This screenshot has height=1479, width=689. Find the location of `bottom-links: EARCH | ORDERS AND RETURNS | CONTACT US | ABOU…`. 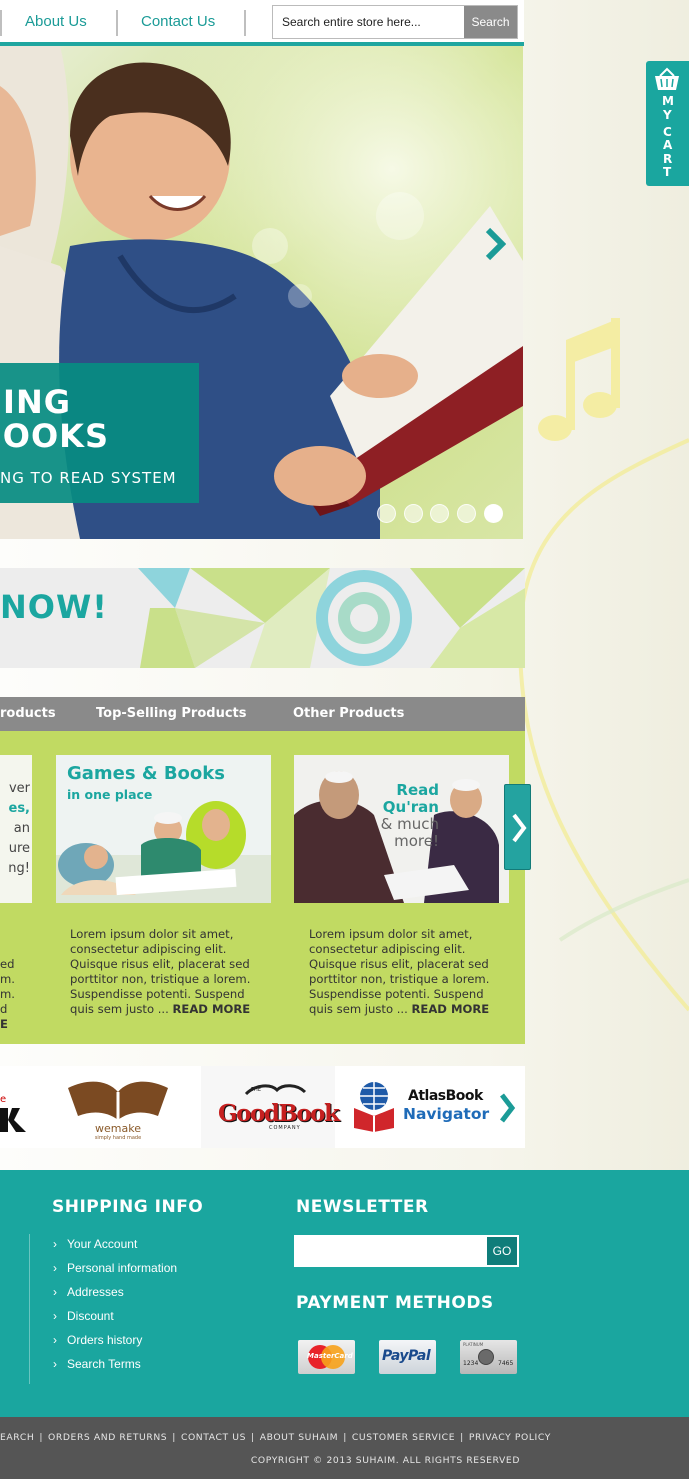

bottom-links: EARCH | ORDERS AND RETURNS | CONTACT US | ABOU… is located at coordinates (275, 1437).